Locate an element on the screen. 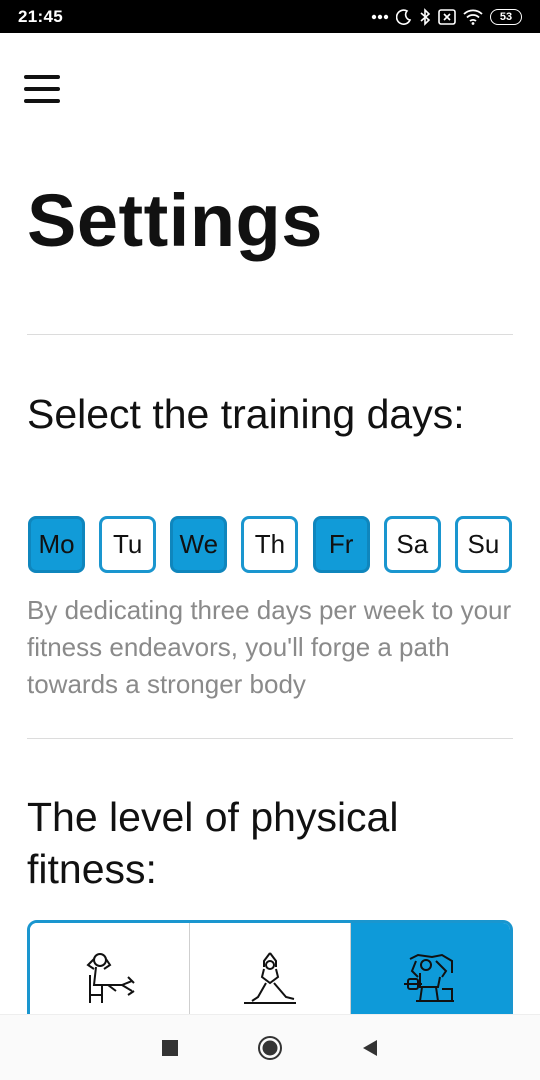  fitness-level-intermediate is located at coordinates (269, 975).